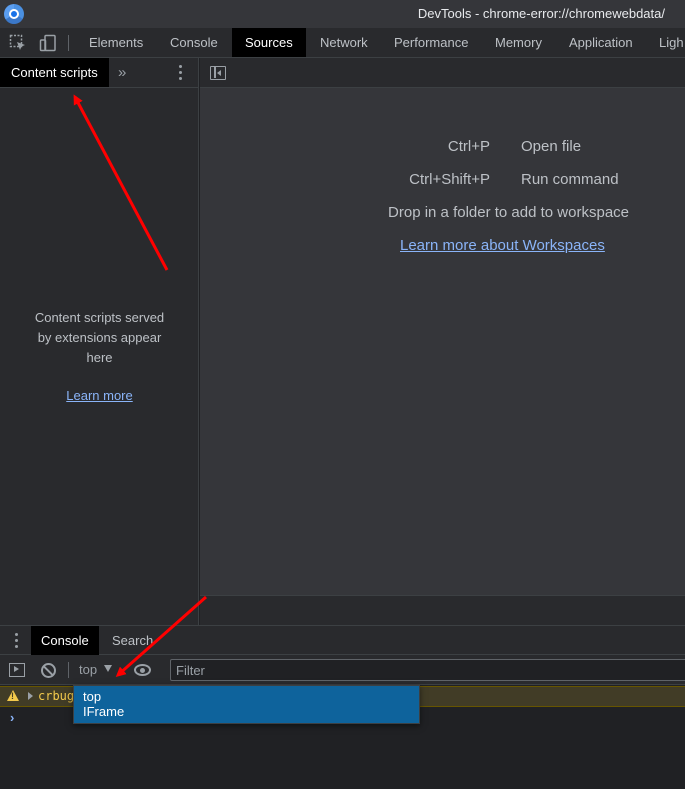 The width and height of the screenshot is (685, 789). I want to click on clear-console-icon, so click(48, 670).